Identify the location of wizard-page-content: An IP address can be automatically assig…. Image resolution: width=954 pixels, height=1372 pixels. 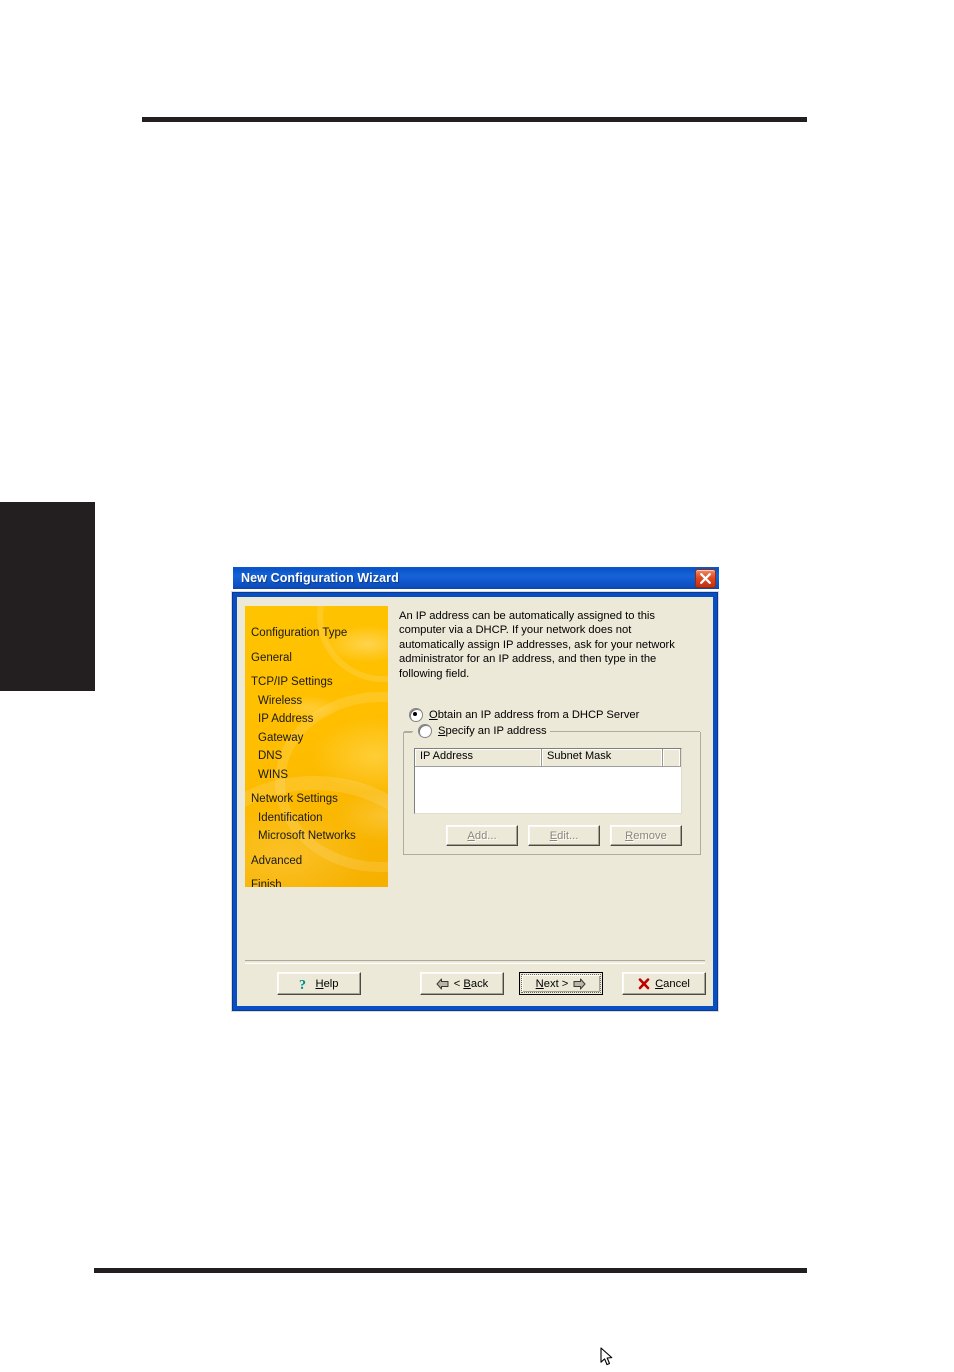
(551, 732).